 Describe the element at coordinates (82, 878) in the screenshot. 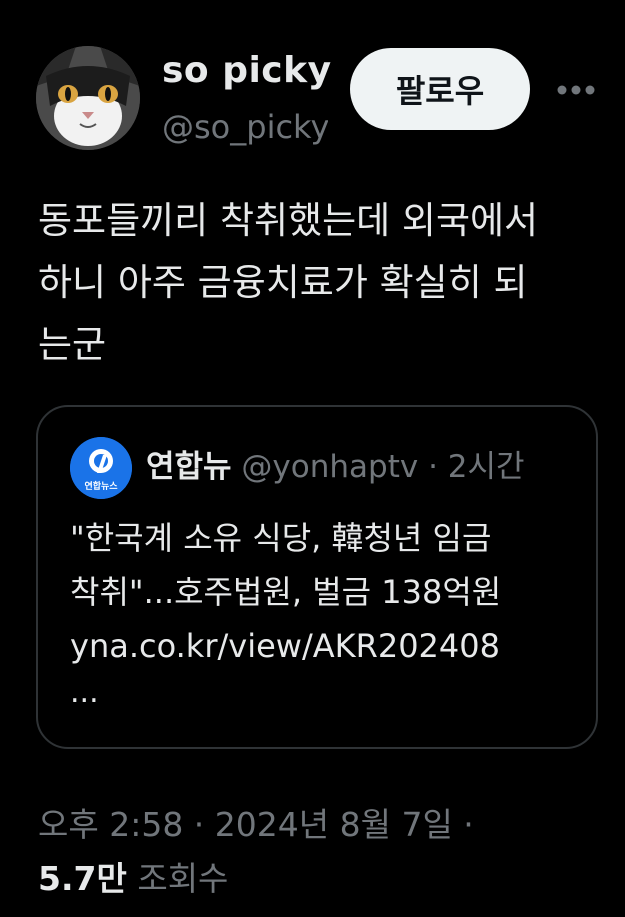

I see `views-count: 5.7만` at that location.